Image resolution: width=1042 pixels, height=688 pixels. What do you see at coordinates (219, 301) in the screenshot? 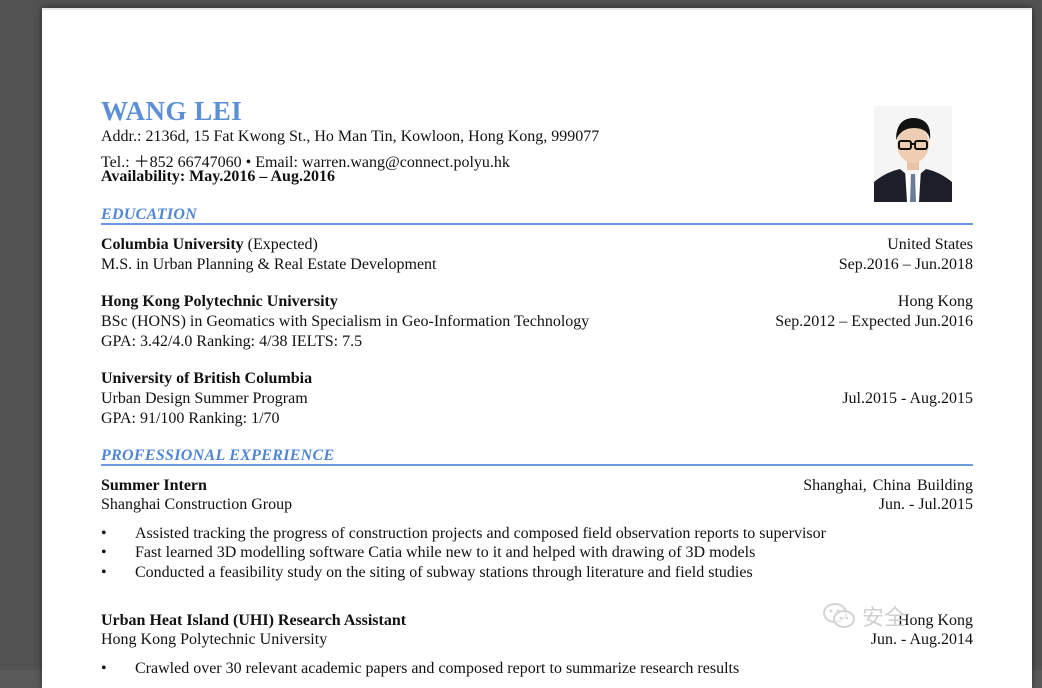
I see `education-school: Hong Kong Polytechnic University` at bounding box center [219, 301].